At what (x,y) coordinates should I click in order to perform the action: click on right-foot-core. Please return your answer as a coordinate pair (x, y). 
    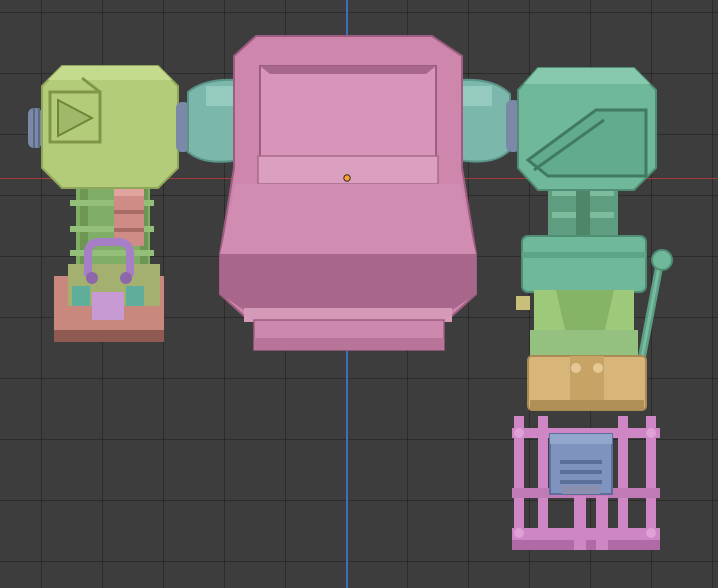
    Looking at the image, I should click on (581, 464).